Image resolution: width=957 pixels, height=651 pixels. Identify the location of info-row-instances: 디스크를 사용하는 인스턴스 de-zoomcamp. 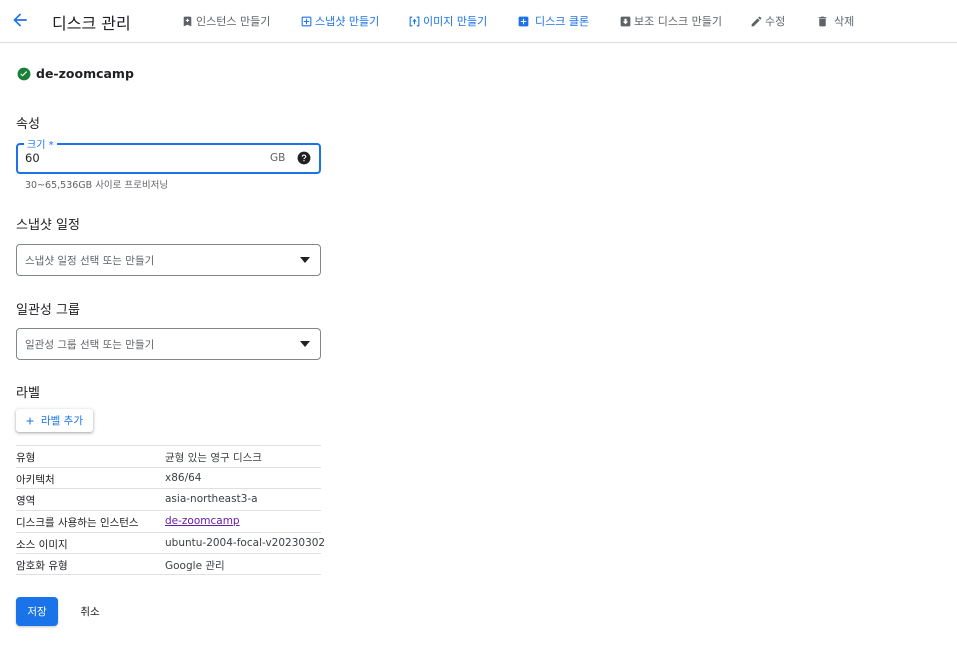
(168, 521).